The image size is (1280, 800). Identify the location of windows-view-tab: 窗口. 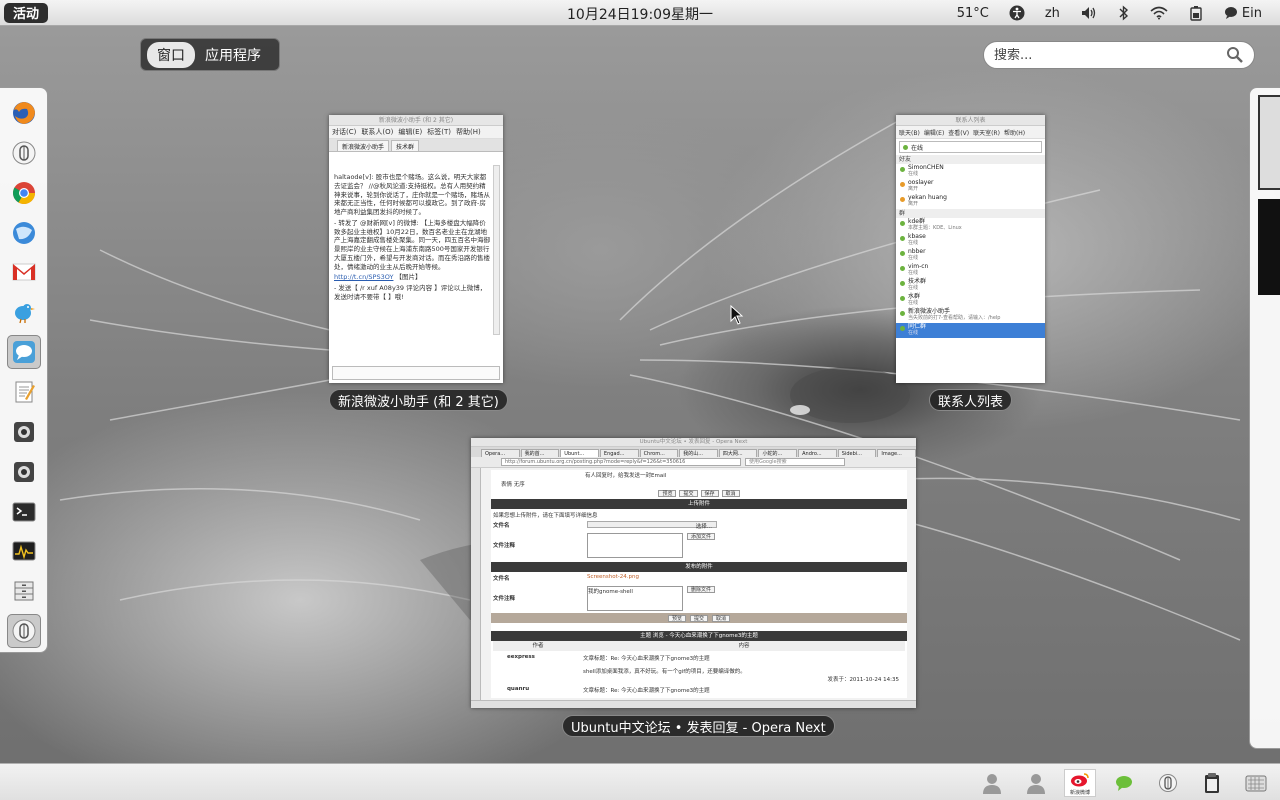
(171, 54).